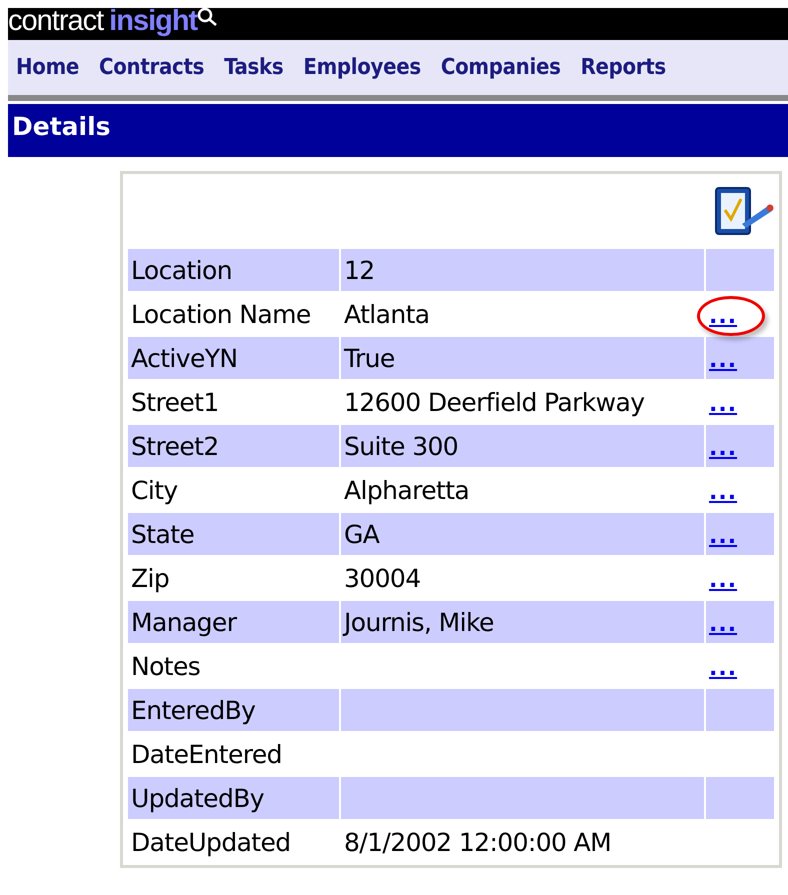  Describe the element at coordinates (175, 446) in the screenshot. I see `field-label: Street2` at that location.